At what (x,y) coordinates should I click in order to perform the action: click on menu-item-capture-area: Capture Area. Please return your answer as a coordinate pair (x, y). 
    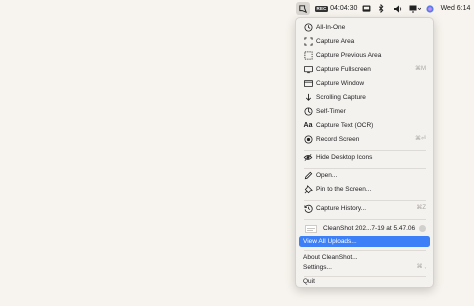
    Looking at the image, I should click on (364, 41).